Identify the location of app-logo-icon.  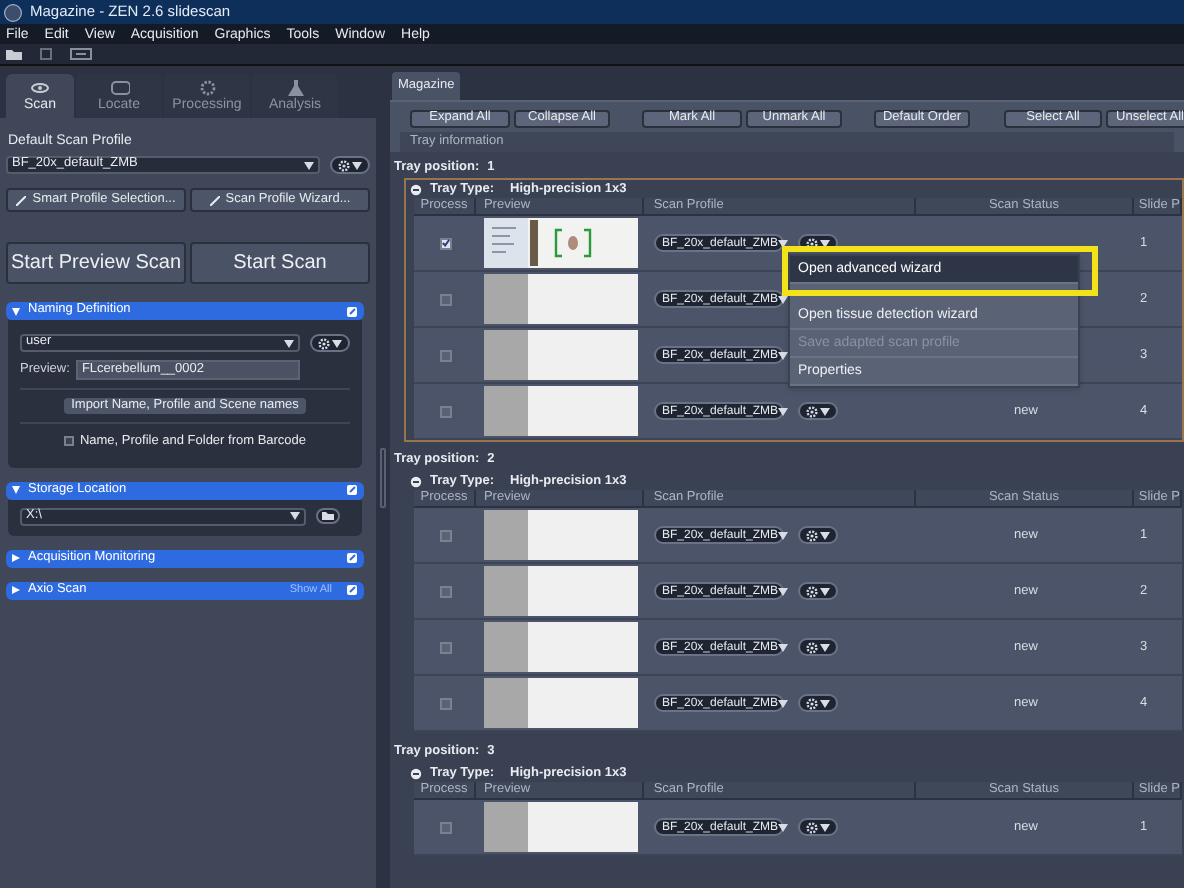
(13, 12).